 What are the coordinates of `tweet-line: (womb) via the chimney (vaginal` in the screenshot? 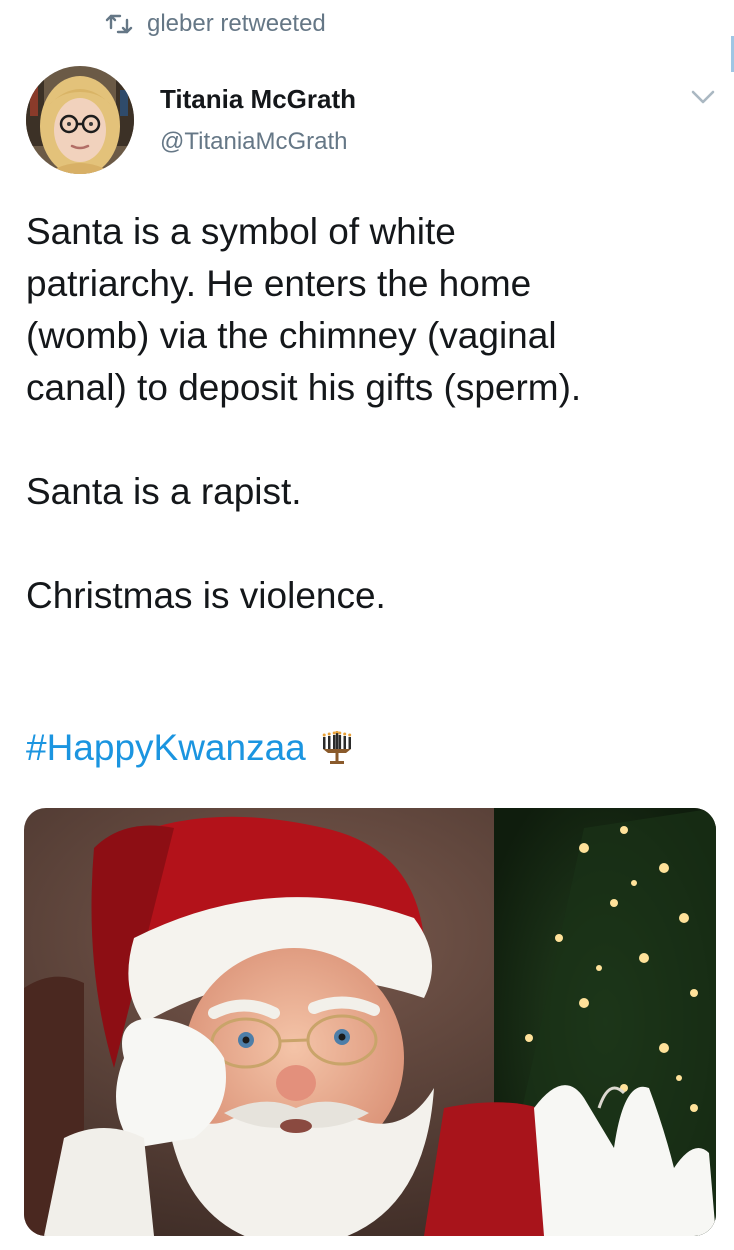 It's located at (291, 335).